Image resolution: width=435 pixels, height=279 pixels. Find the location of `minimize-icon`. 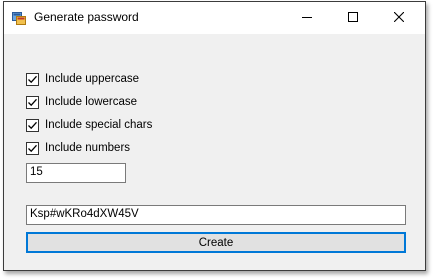

minimize-icon is located at coordinates (307, 18).